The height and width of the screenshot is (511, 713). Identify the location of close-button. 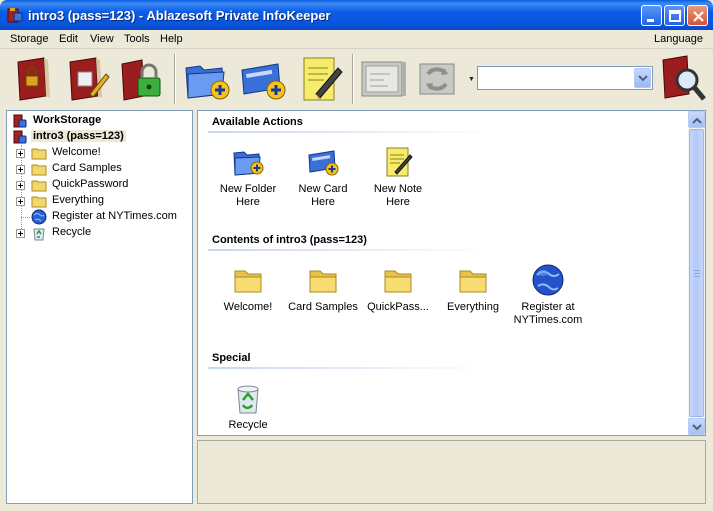
(697, 15).